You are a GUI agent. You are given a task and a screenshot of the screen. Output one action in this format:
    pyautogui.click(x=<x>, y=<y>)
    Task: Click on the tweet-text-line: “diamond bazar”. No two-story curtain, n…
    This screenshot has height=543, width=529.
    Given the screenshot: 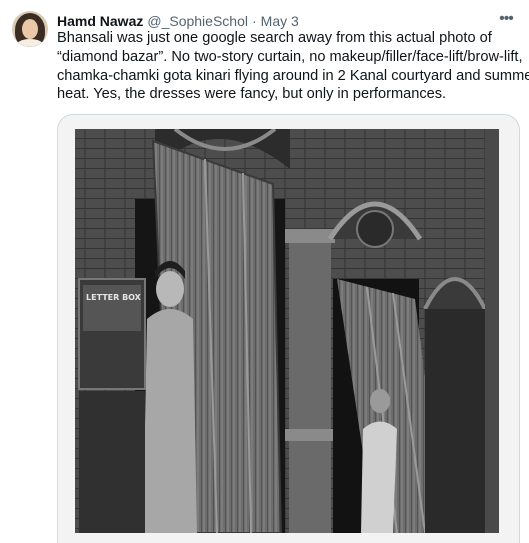 What is the action you would take?
    pyautogui.click(x=290, y=56)
    